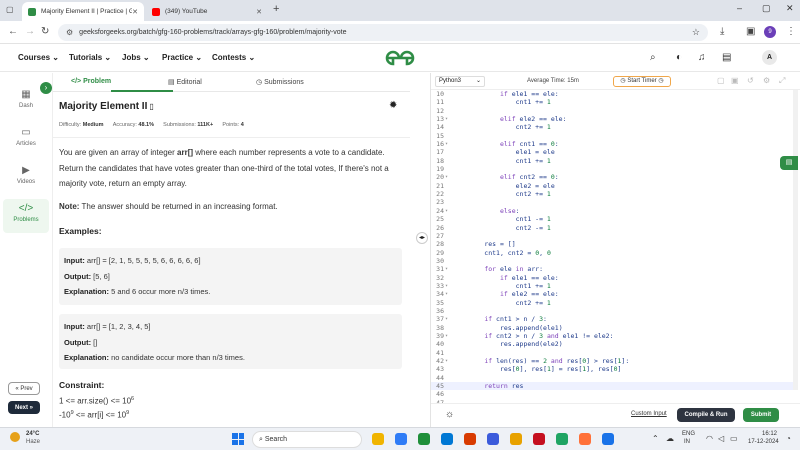  I want to click on expand-icon: ⤢, so click(782, 81).